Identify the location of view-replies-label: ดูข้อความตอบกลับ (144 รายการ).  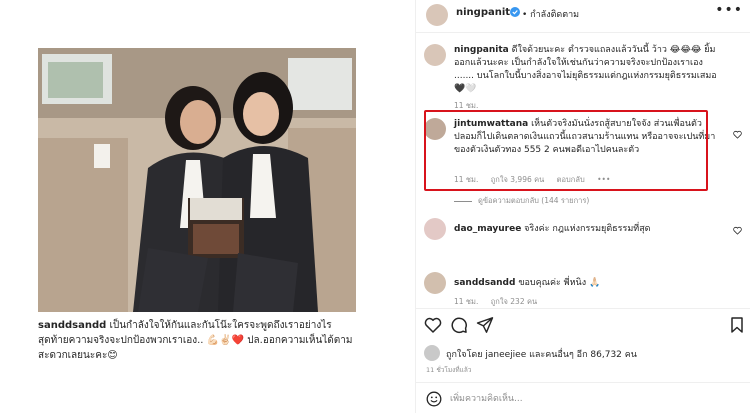
(534, 200).